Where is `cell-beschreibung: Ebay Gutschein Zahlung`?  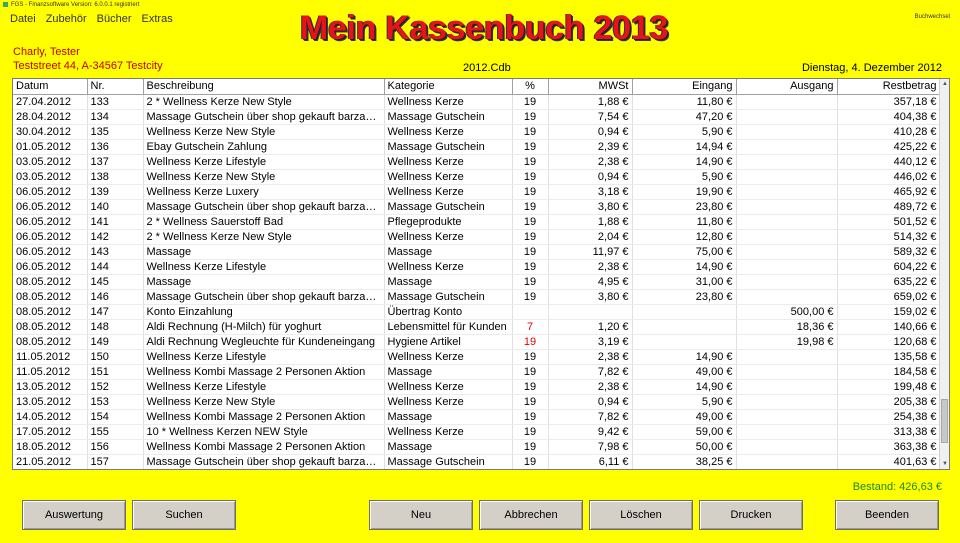 cell-beschreibung: Ebay Gutschein Zahlung is located at coordinates (264, 147).